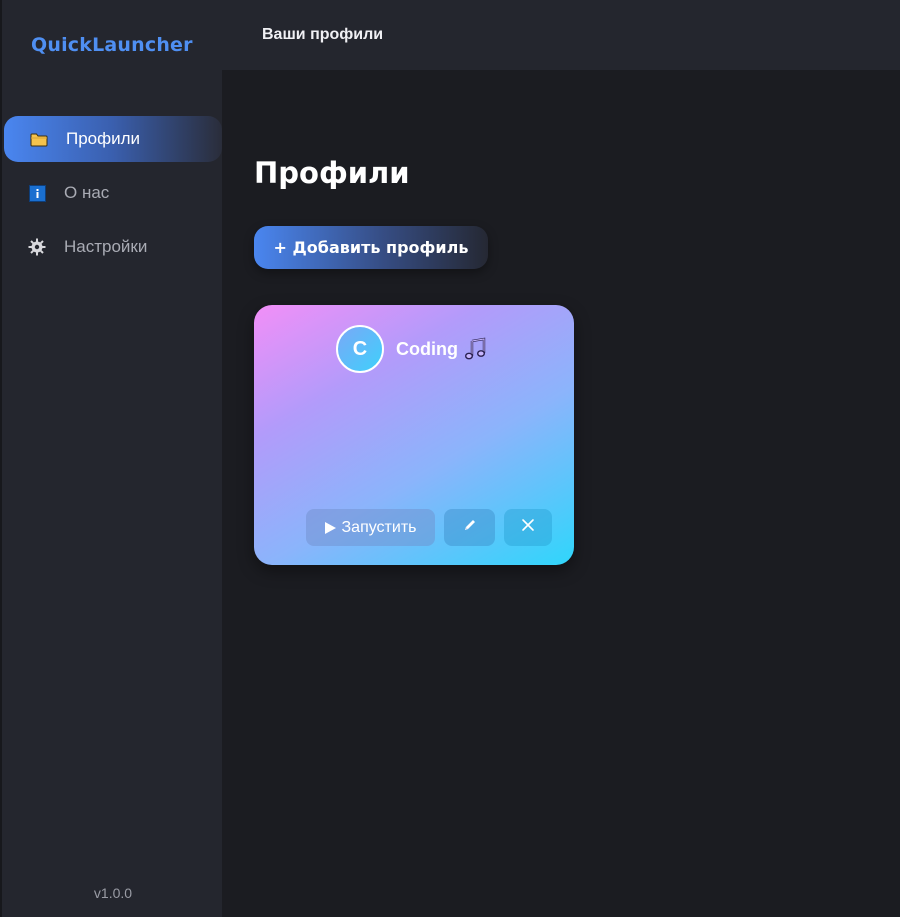 Image resolution: width=900 pixels, height=917 pixels. I want to click on add-profile-button: + Добавить профиль, so click(371, 247).